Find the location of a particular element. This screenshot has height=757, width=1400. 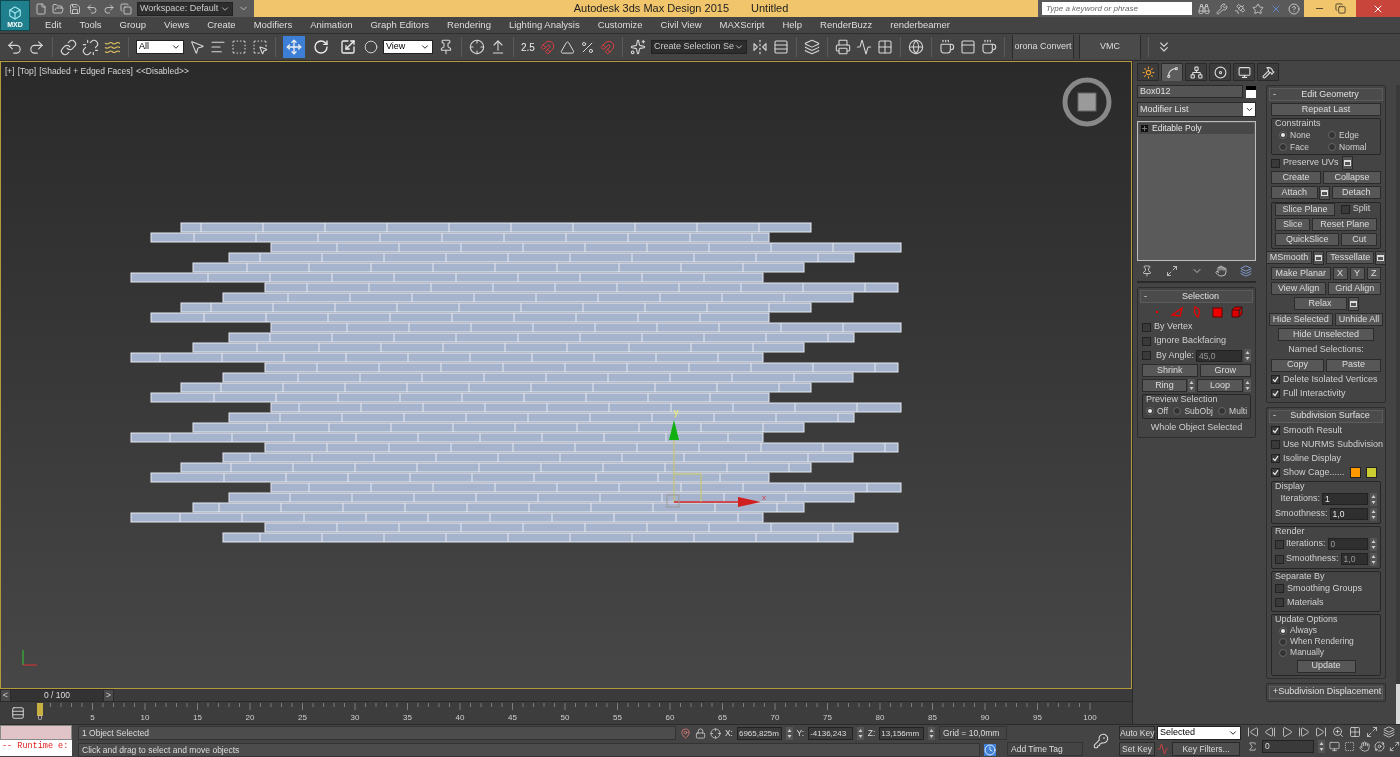

set-key-button: Set Key is located at coordinates (1137, 749).